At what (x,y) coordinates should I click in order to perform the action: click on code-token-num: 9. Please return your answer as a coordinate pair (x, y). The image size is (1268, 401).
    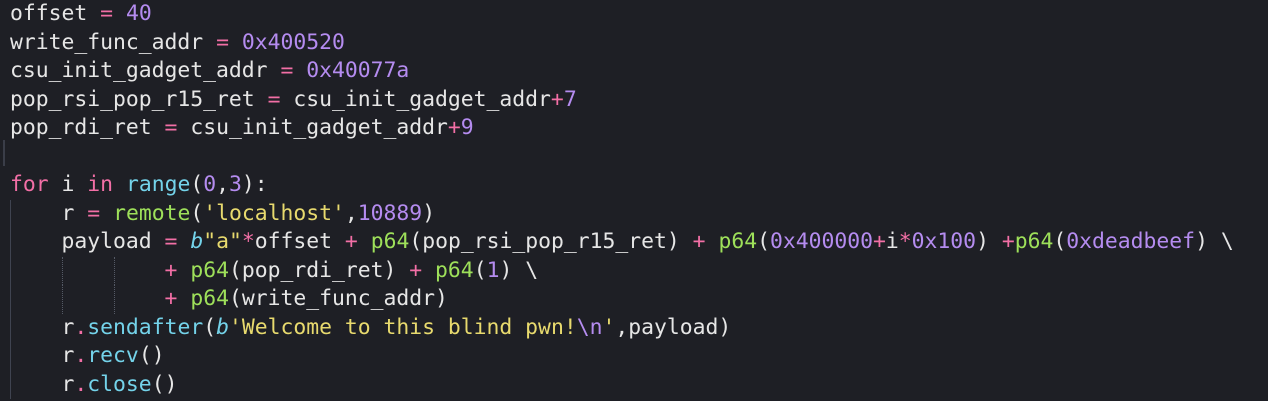
    Looking at the image, I should click on (467, 127).